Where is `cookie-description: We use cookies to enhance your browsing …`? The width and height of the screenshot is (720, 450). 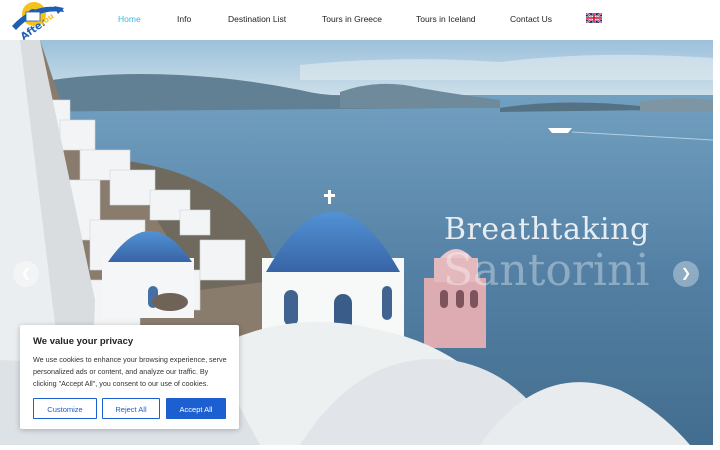
cookie-description: We use cookies to enhance your browsing … is located at coordinates (130, 371).